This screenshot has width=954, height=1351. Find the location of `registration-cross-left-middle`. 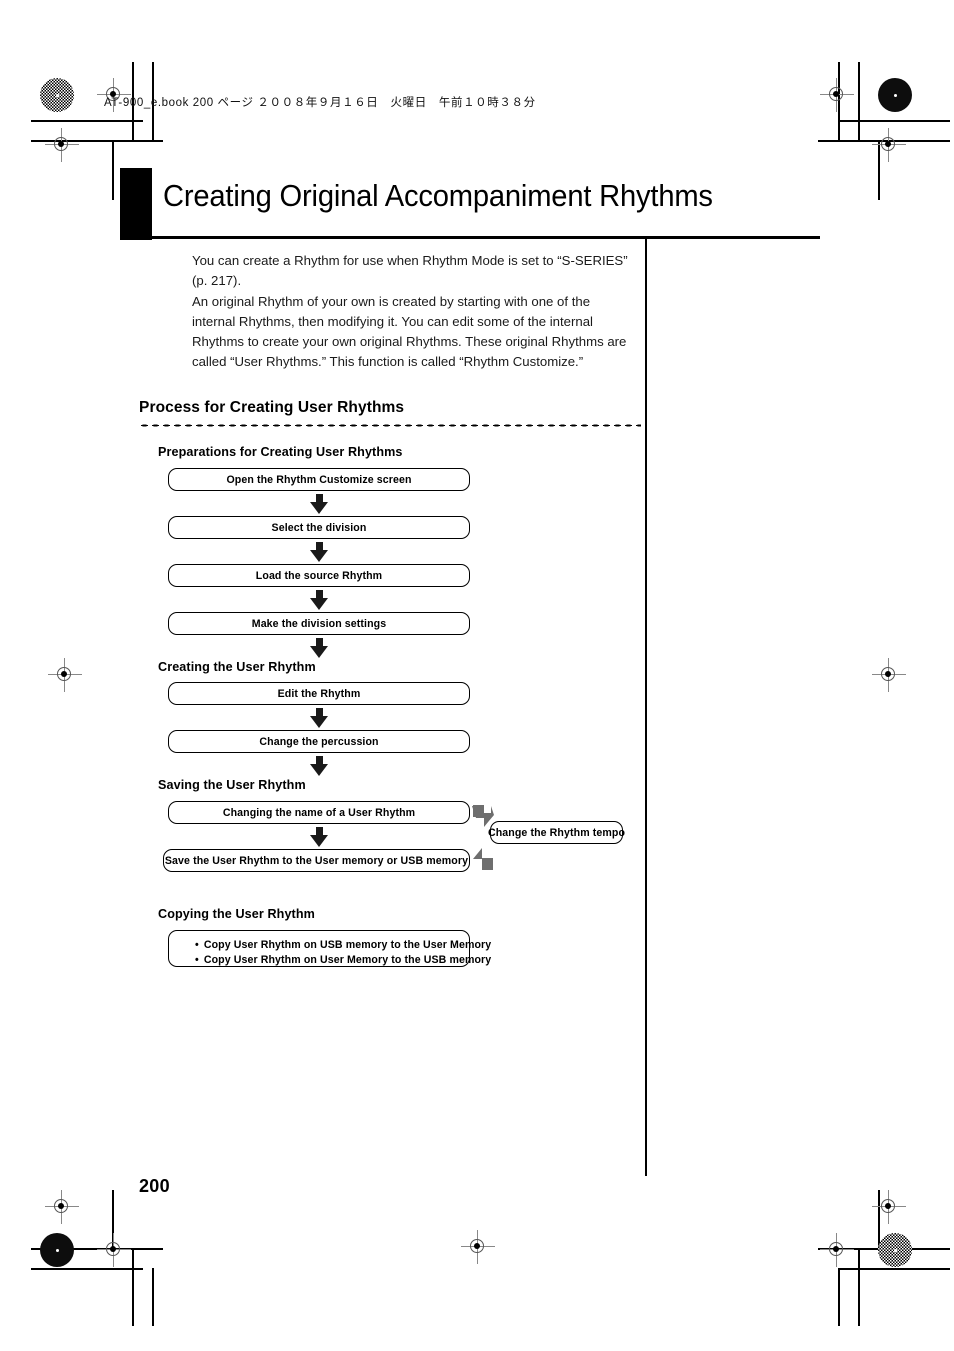

registration-cross-left-middle is located at coordinates (65, 675).